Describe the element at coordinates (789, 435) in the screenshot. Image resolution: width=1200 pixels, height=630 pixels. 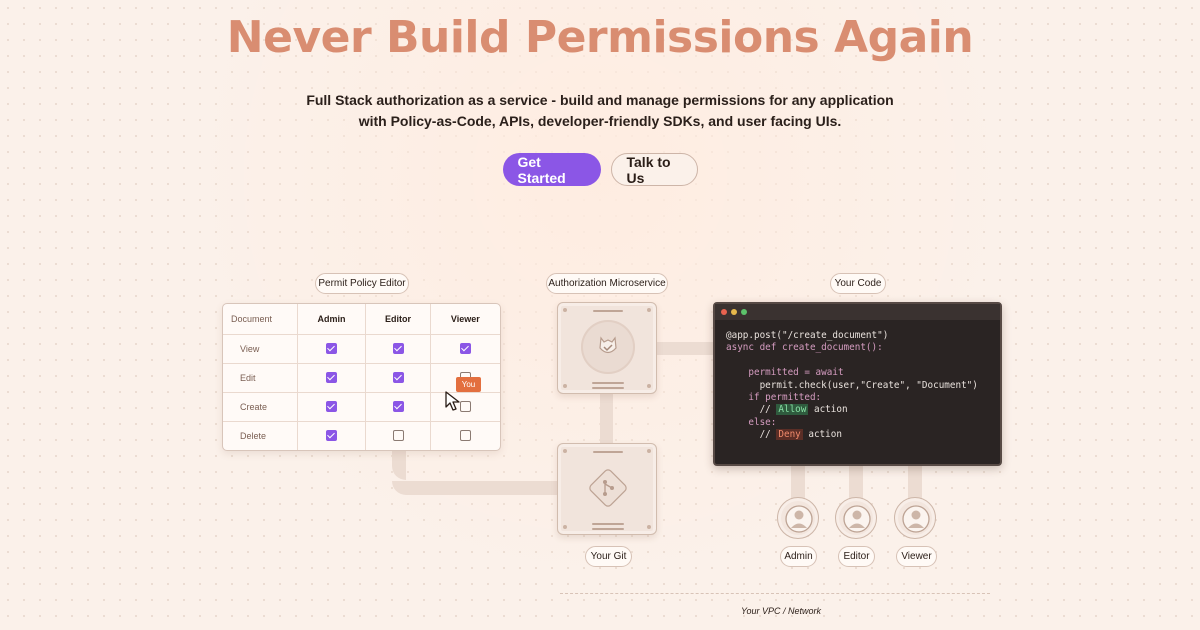
I see `deny-tag: Deny` at that location.